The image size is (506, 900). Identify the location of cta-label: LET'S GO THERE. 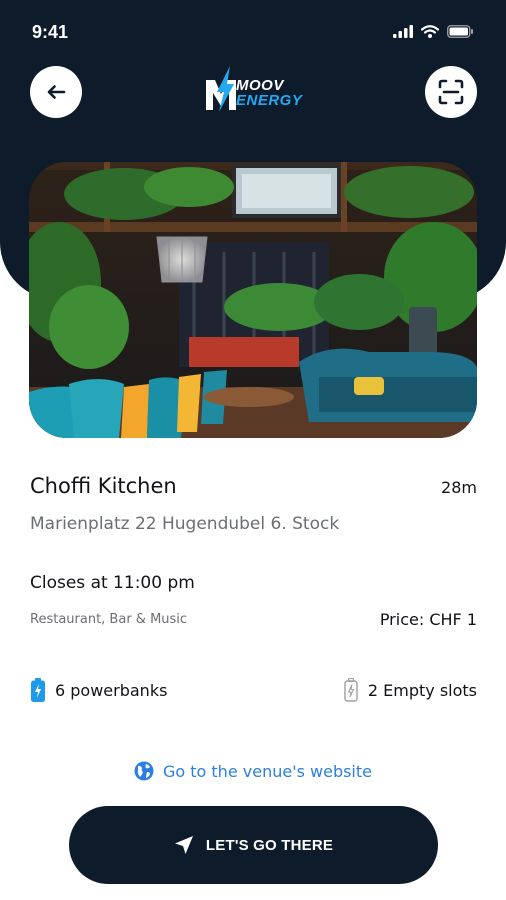
(269, 845).